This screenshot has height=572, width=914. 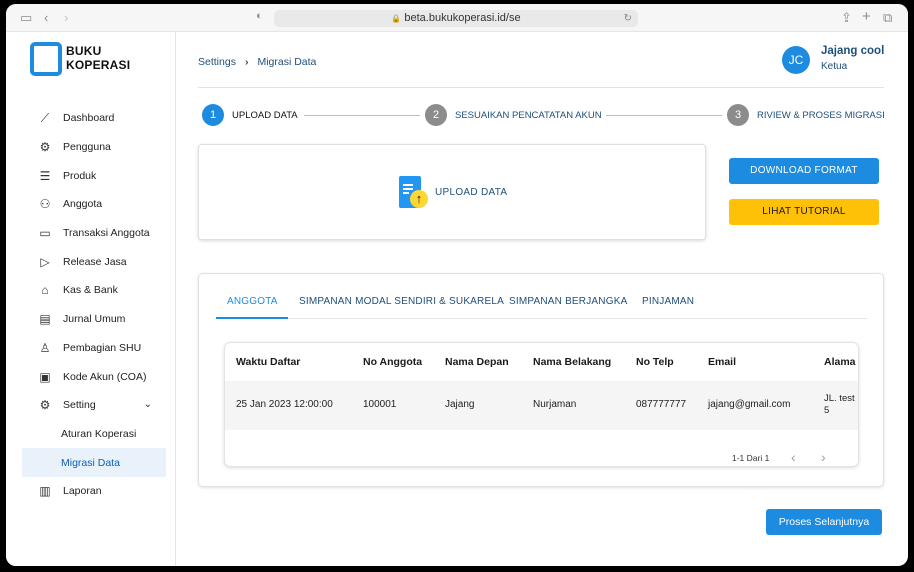 I want to click on reload-icon: ↻, so click(x=628, y=18).